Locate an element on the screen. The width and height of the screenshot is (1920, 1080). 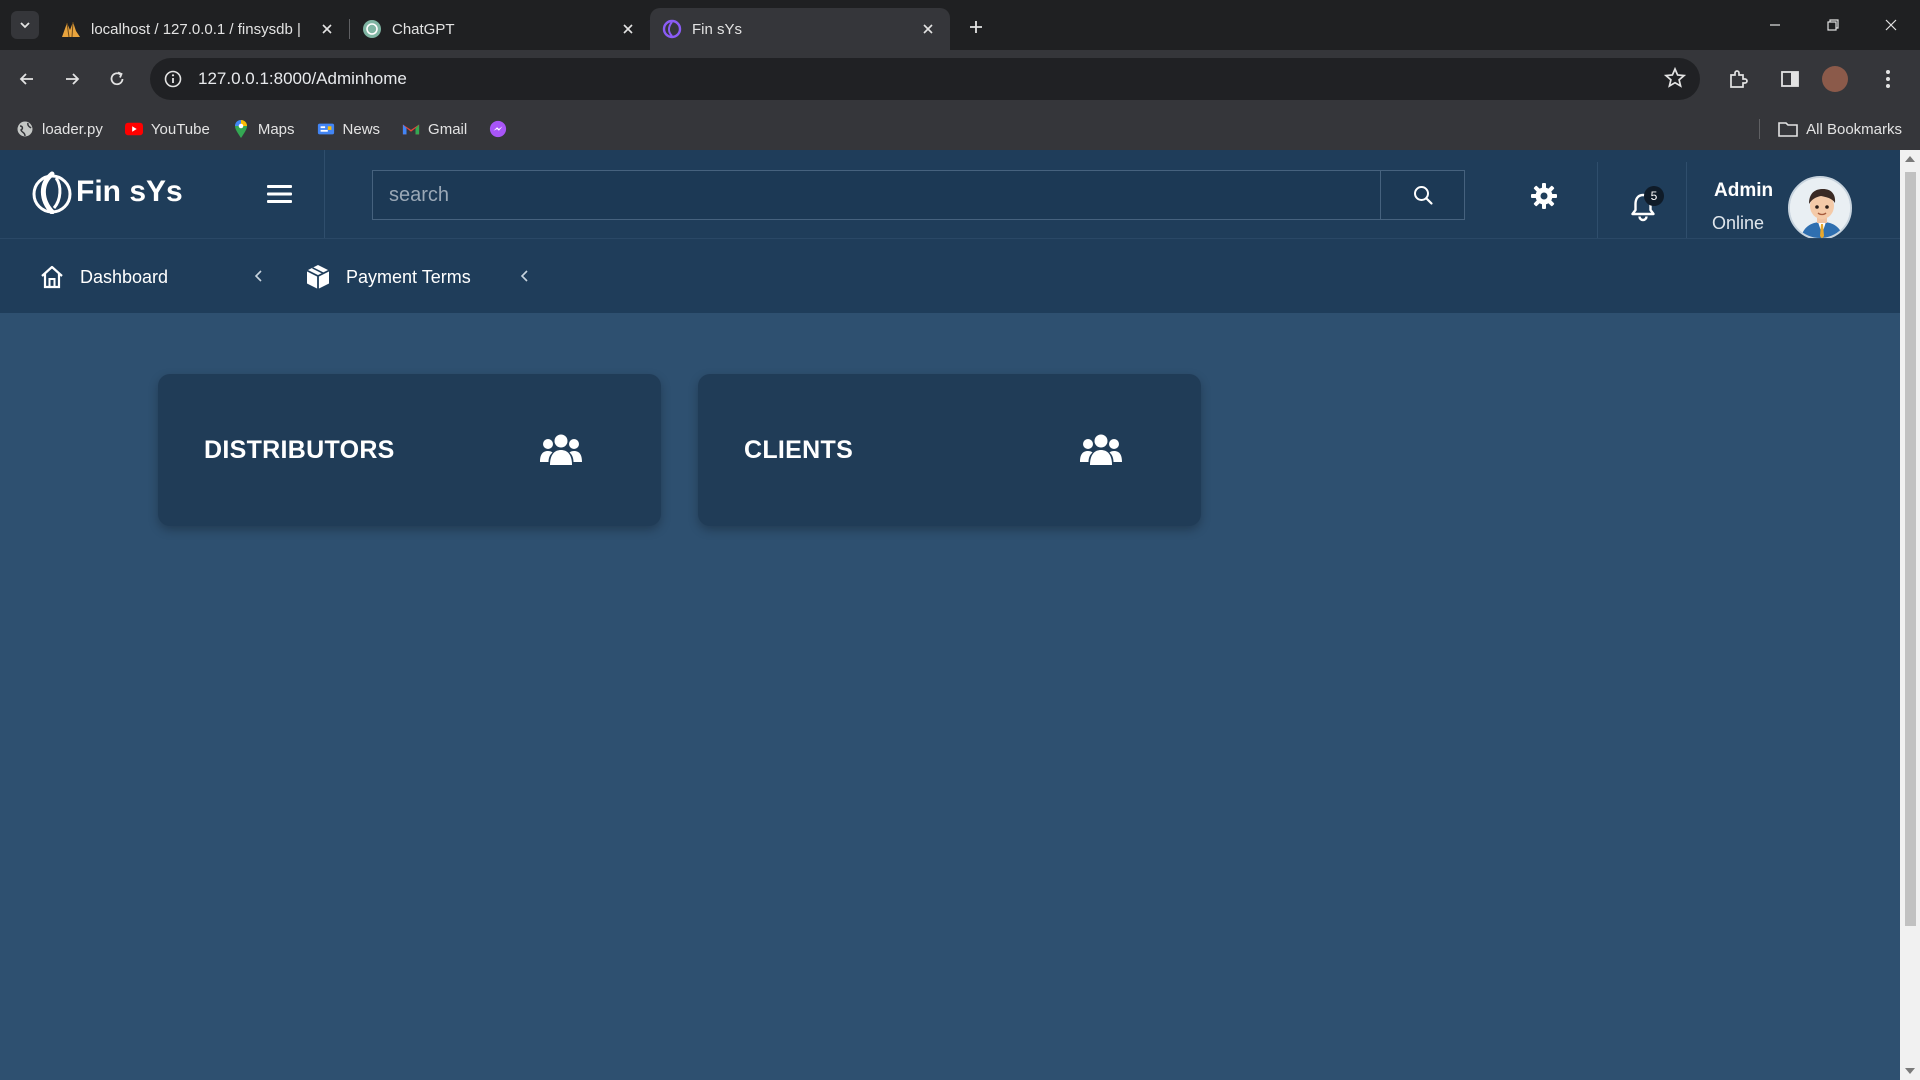
bookmark-youtube: YouTube is located at coordinates (170, 129).